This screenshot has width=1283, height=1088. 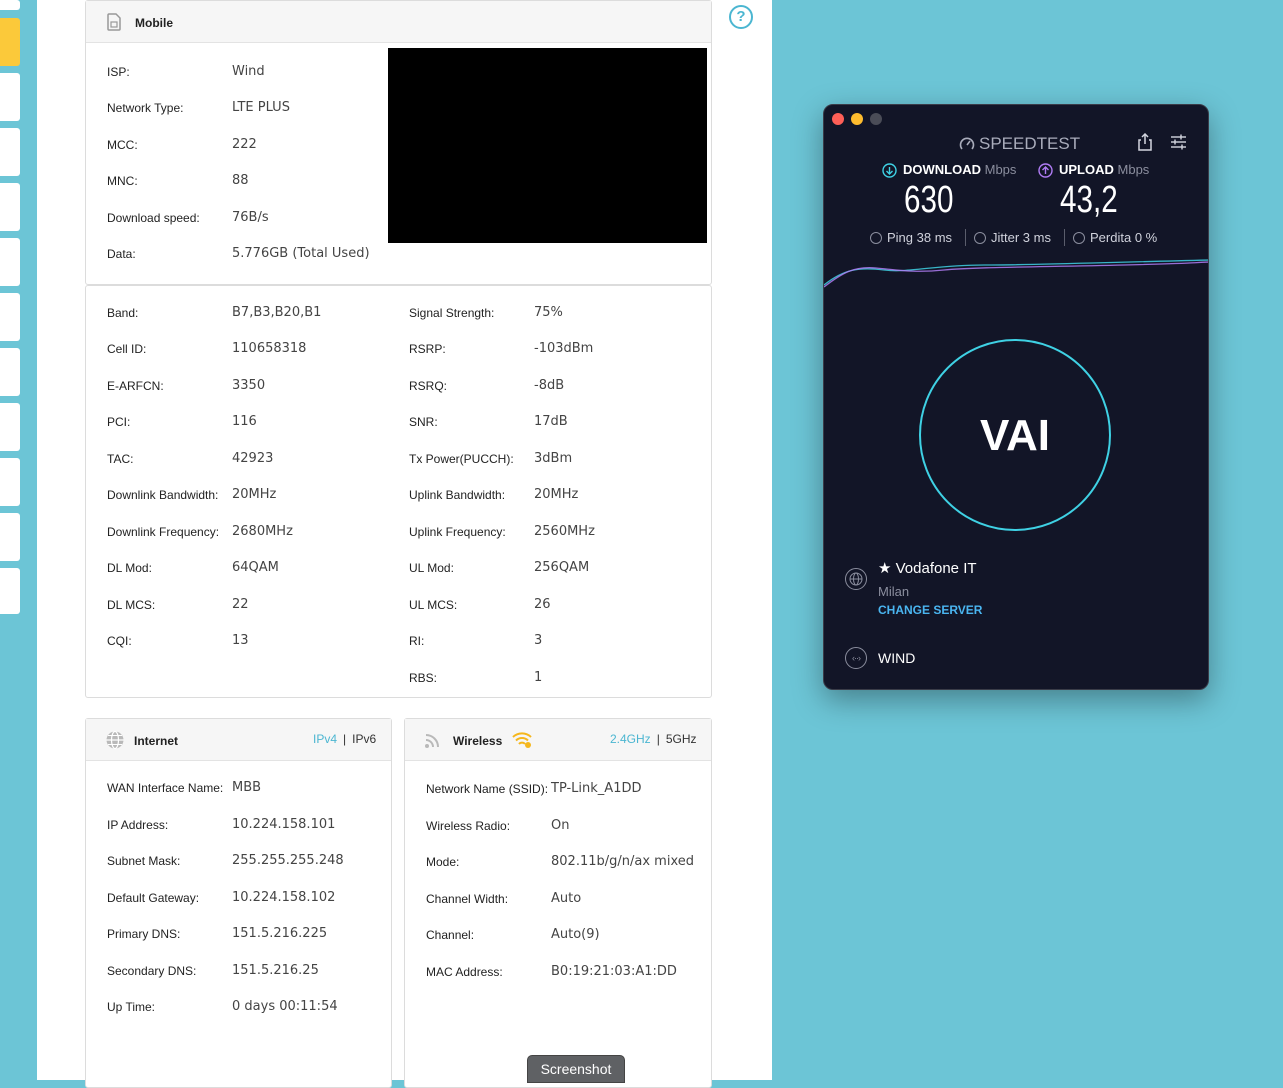 What do you see at coordinates (551, 421) in the screenshot?
I see `cell-right-value: 17dB` at bounding box center [551, 421].